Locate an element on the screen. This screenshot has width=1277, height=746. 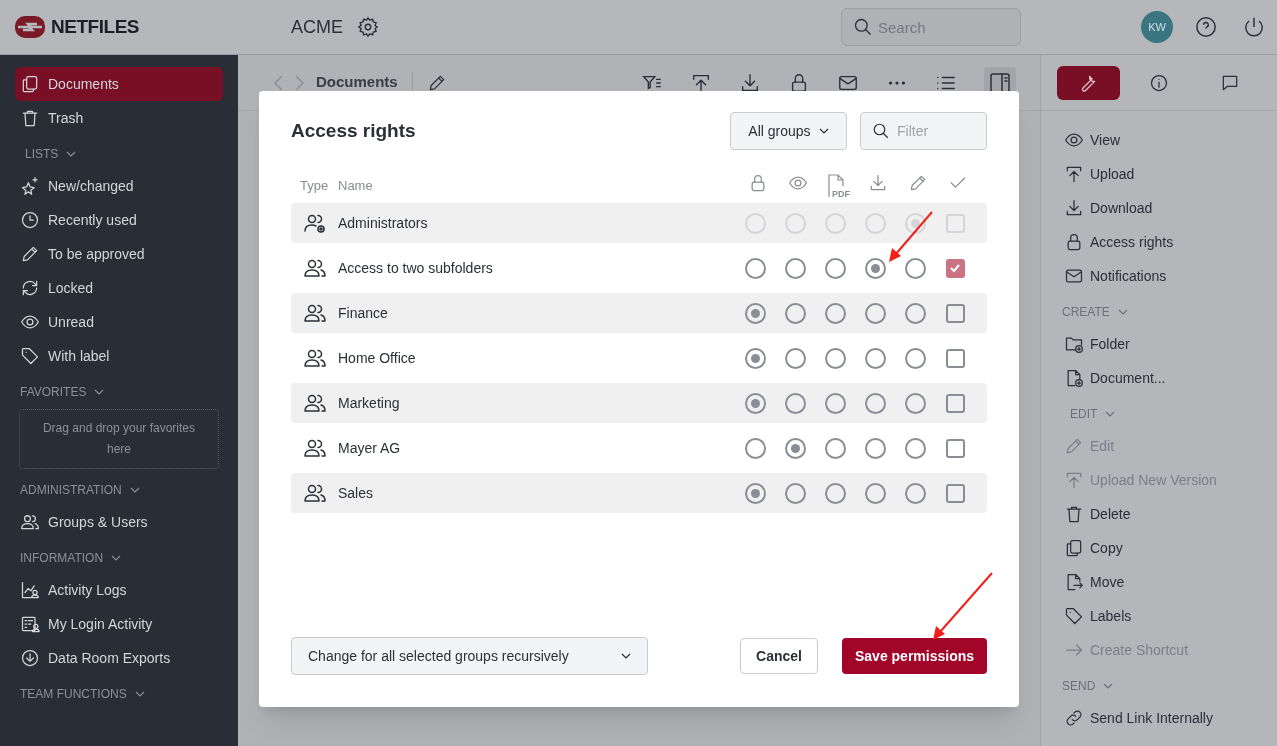
action-item: Notifications is located at coordinates (1159, 276).